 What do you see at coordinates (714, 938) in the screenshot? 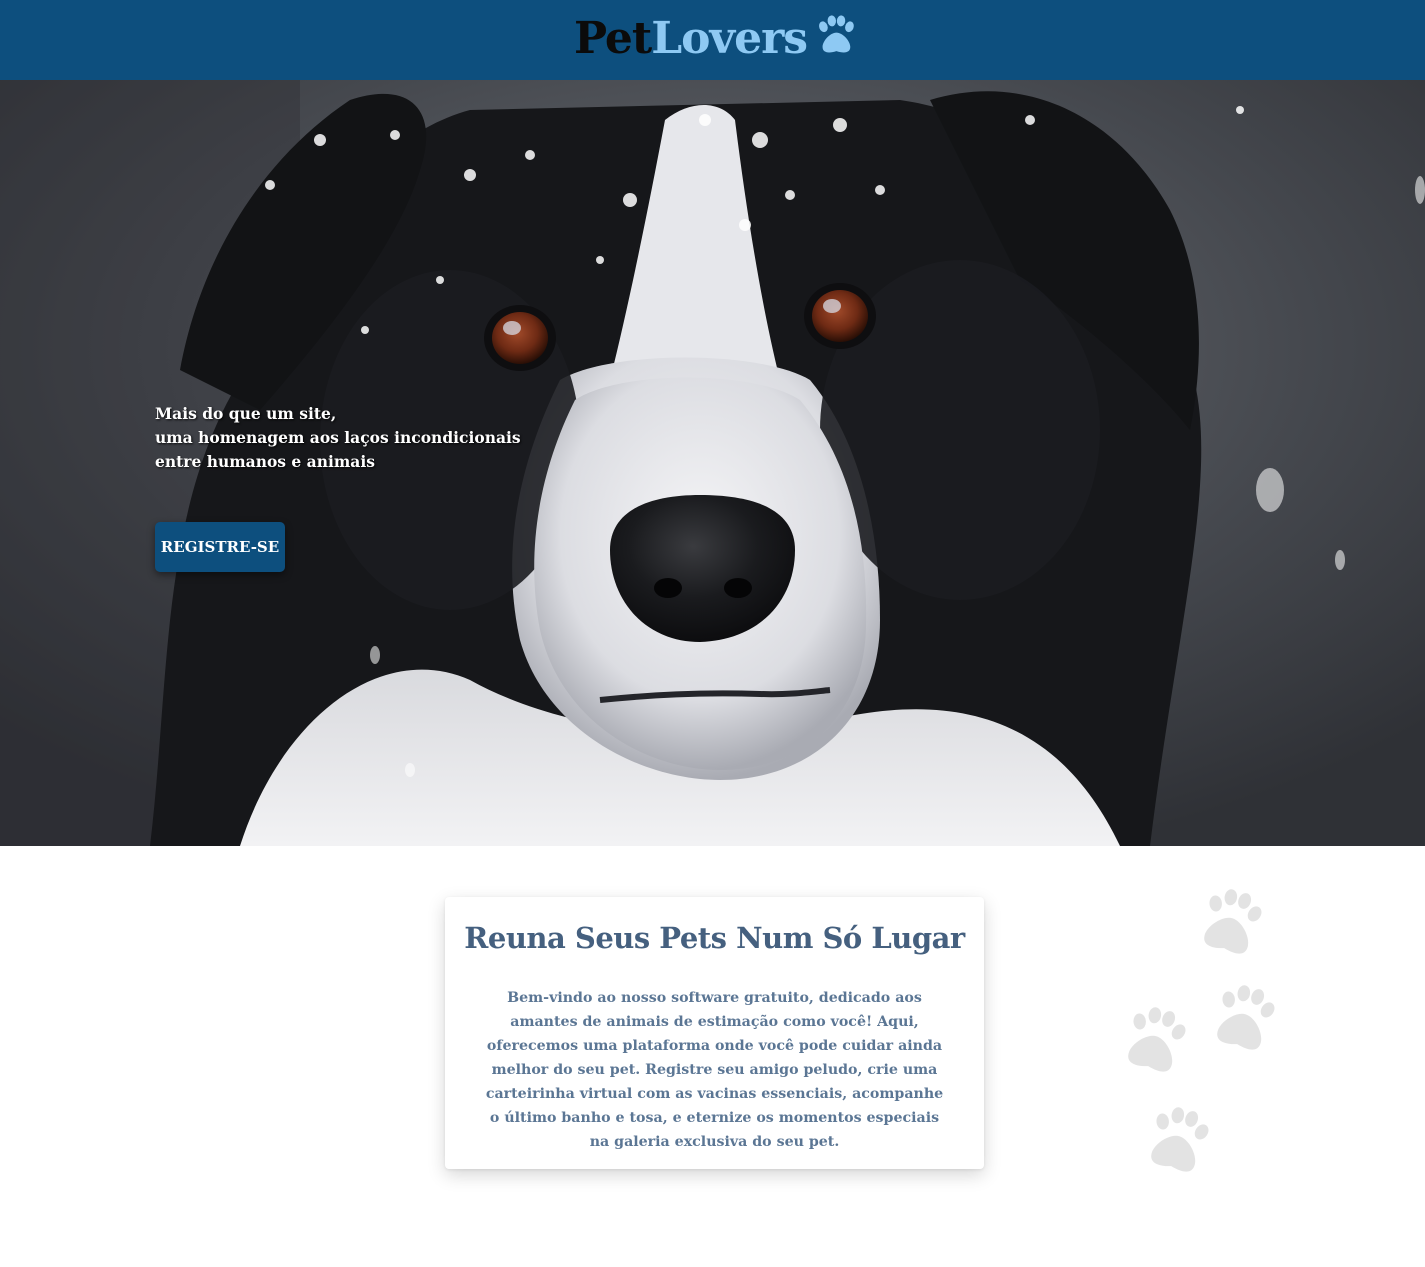
I see `about-title: Reuna Seus Pets Num Só Lugar` at bounding box center [714, 938].